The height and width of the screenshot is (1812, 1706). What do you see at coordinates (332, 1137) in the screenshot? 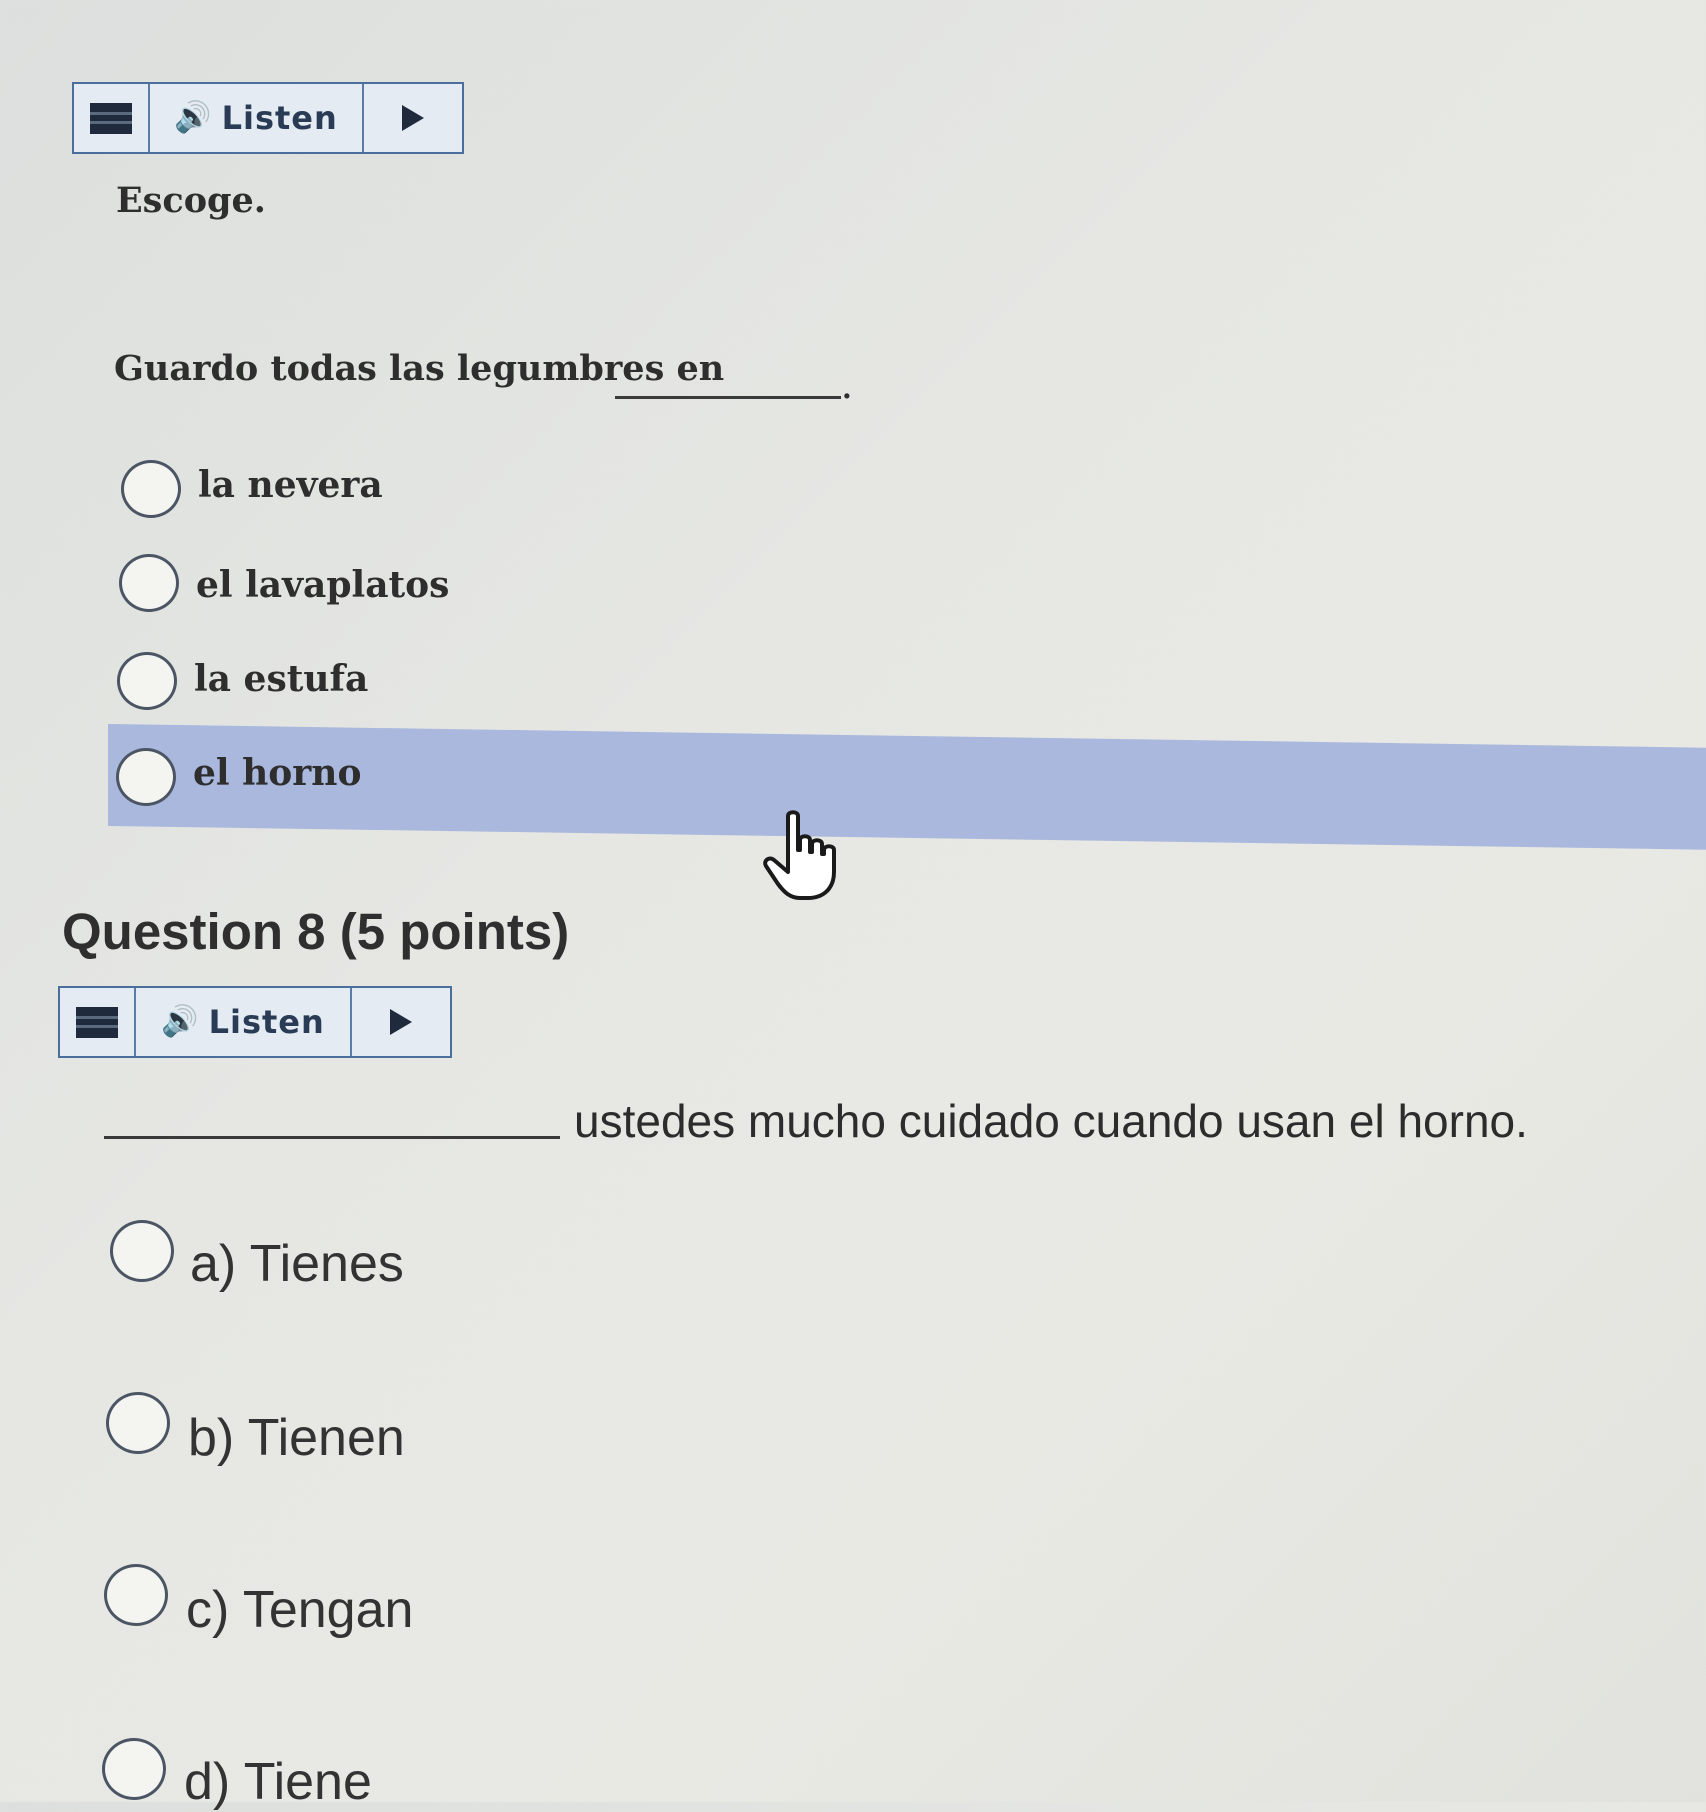
I see `q8-answer-blank` at bounding box center [332, 1137].